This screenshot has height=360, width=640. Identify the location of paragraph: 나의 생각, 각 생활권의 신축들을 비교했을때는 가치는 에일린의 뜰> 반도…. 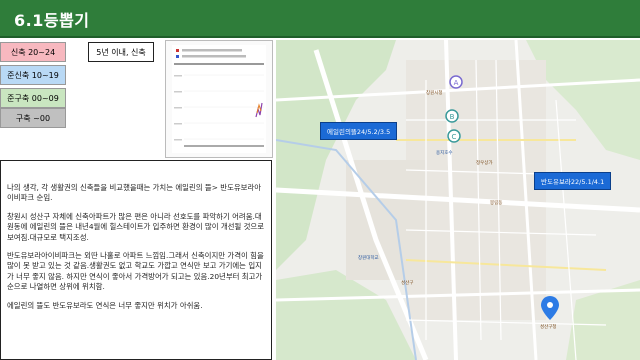
(134, 193).